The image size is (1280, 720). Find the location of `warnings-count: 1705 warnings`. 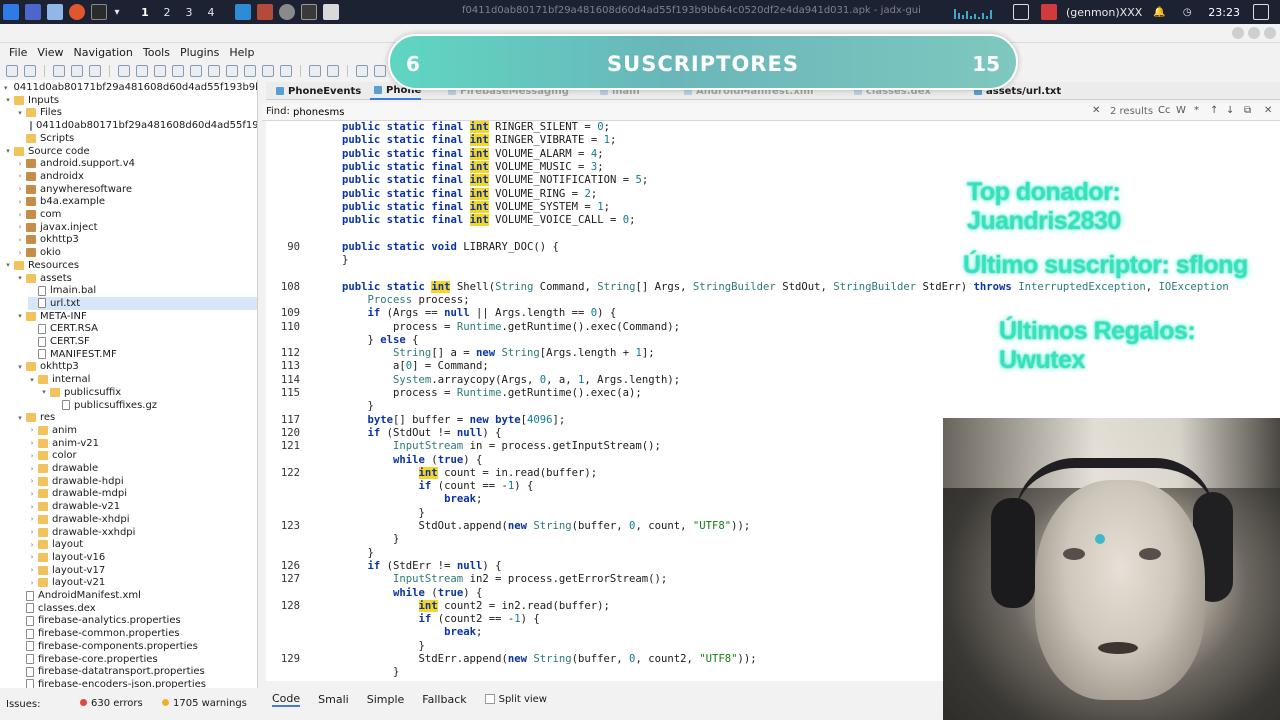

warnings-count: 1705 warnings is located at coordinates (204, 703).